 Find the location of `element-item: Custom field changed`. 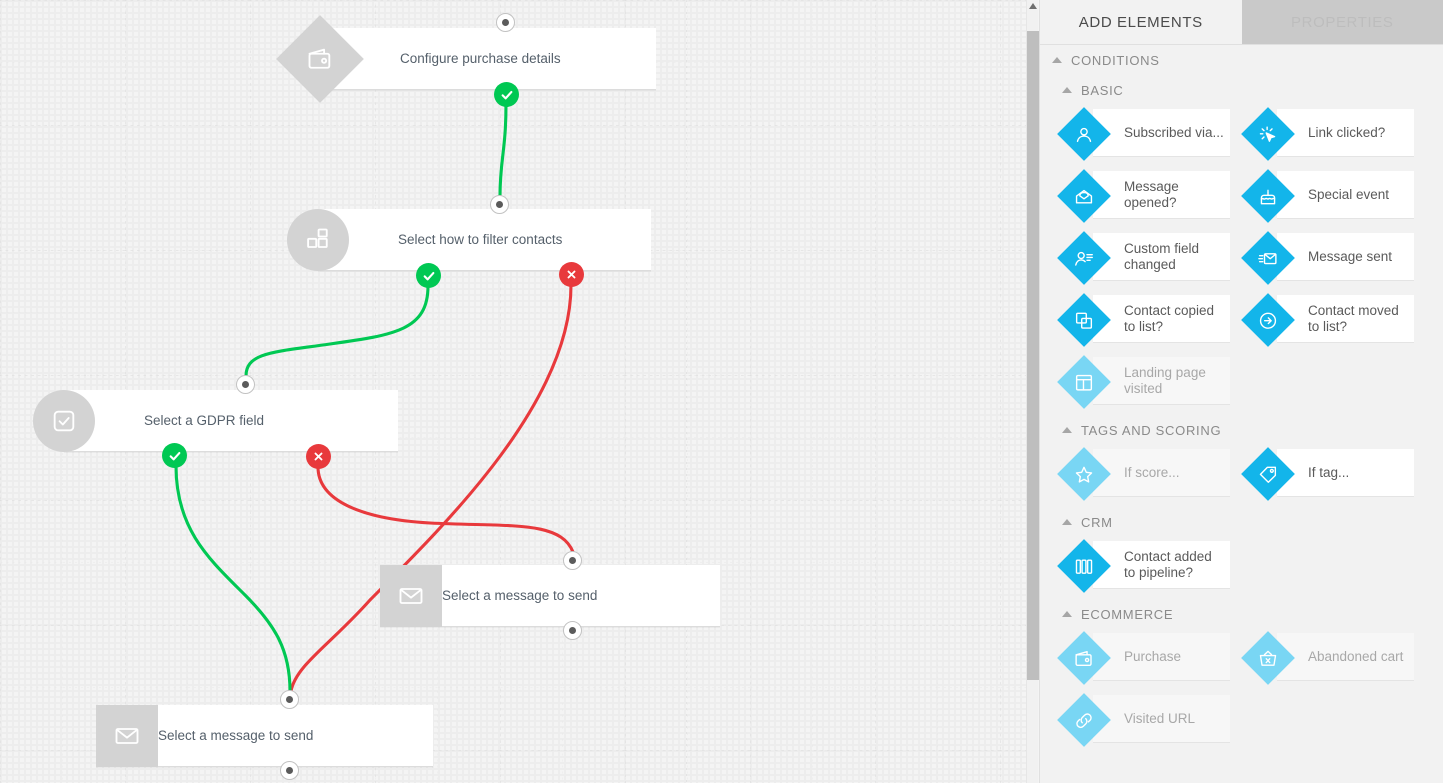

element-item: Custom field changed is located at coordinates (1143, 259).